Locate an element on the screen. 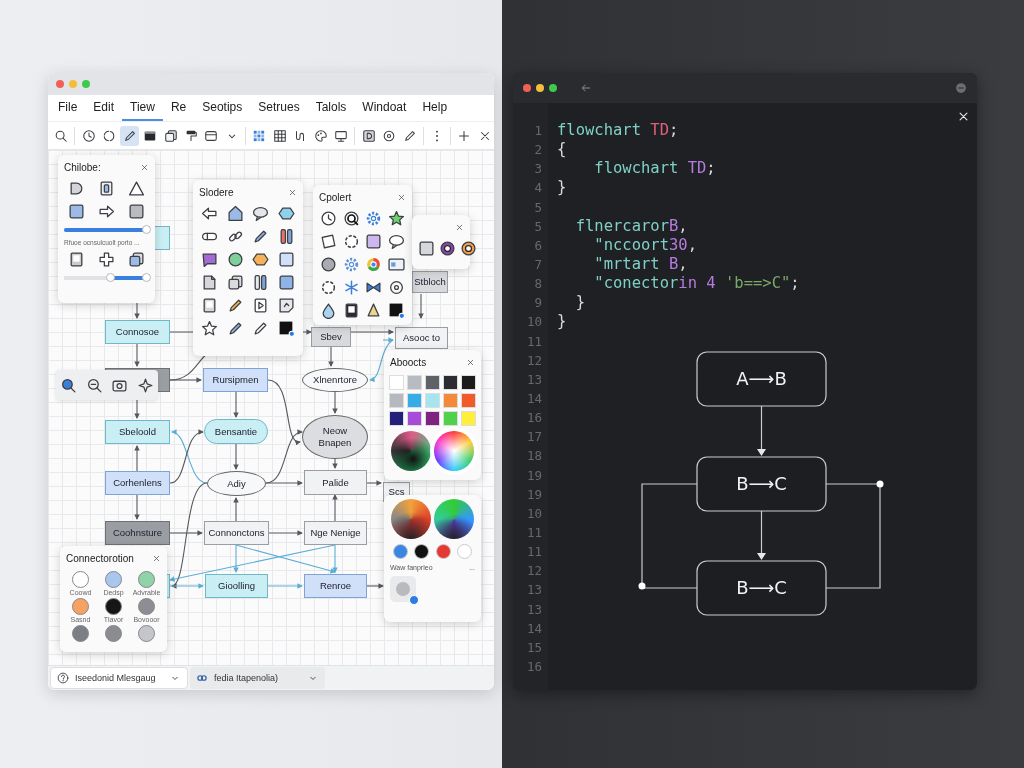 This screenshot has height=768, width=1024. circle-icon is located at coordinates (235, 259).